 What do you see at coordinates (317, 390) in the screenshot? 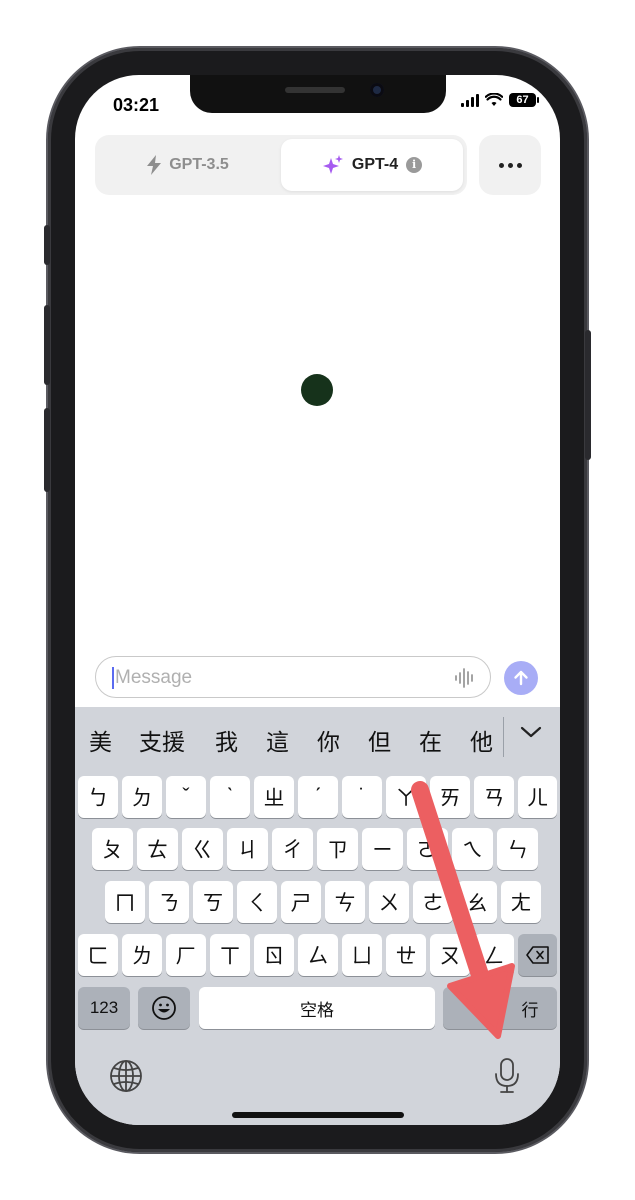
I see `loading-indicator` at bounding box center [317, 390].